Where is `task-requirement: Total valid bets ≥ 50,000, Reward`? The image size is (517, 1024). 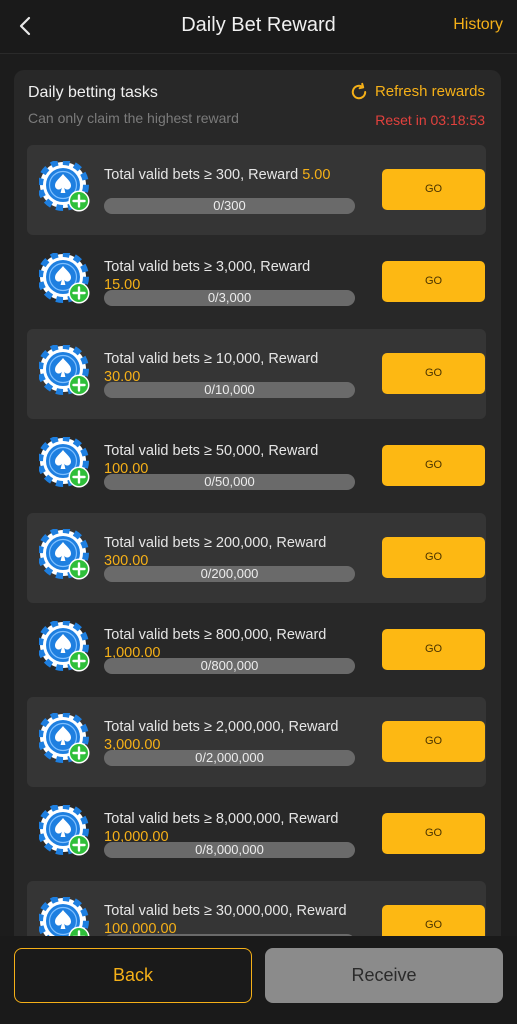
task-requirement: Total valid bets ≥ 50,000, Reward is located at coordinates (211, 451).